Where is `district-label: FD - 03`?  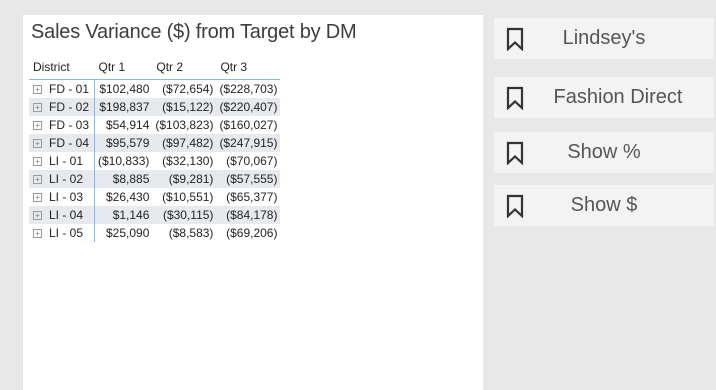 district-label: FD - 03 is located at coordinates (69, 125).